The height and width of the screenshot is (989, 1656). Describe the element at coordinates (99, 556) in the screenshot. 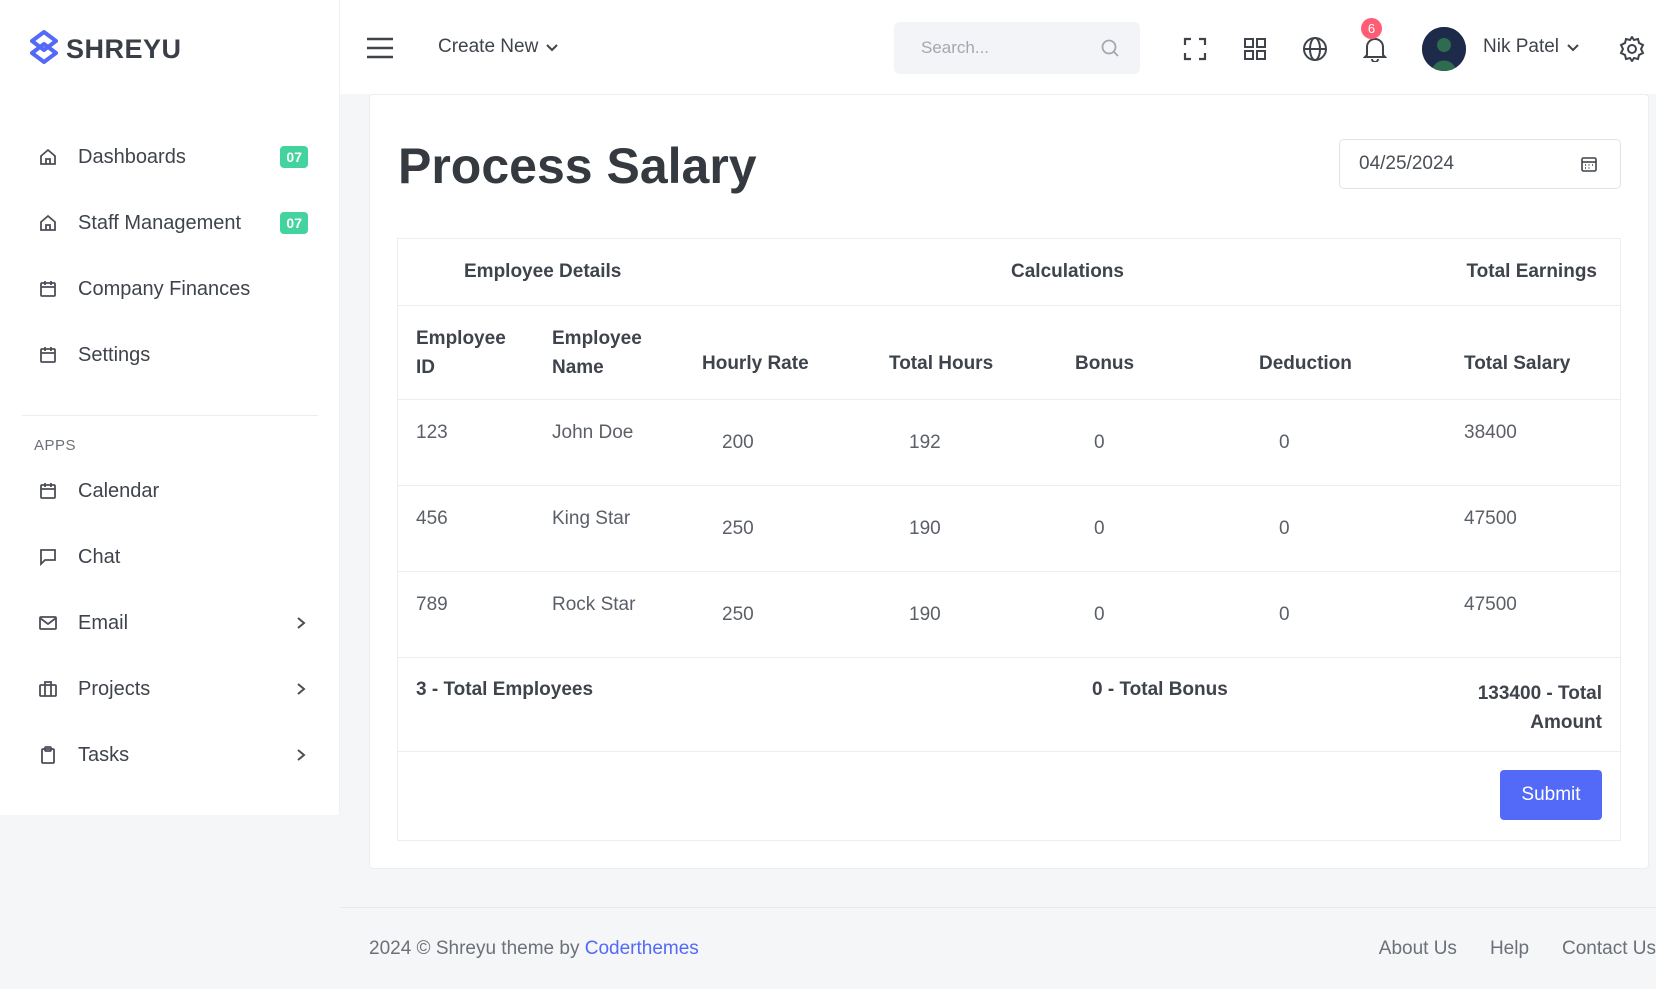

I see `sidebar-item-label: Chat` at that location.